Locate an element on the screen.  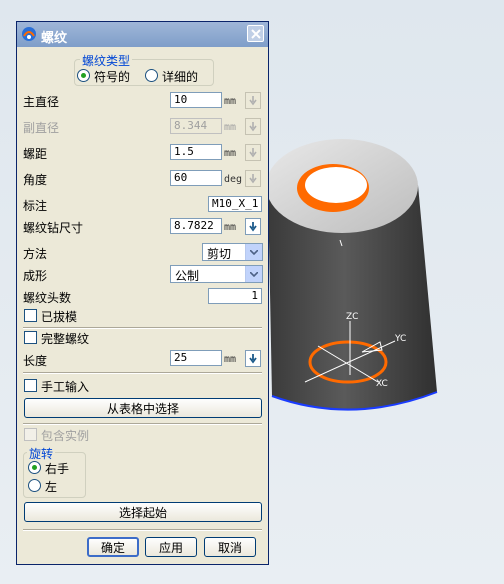
pitch-spinner is located at coordinates (253, 152).